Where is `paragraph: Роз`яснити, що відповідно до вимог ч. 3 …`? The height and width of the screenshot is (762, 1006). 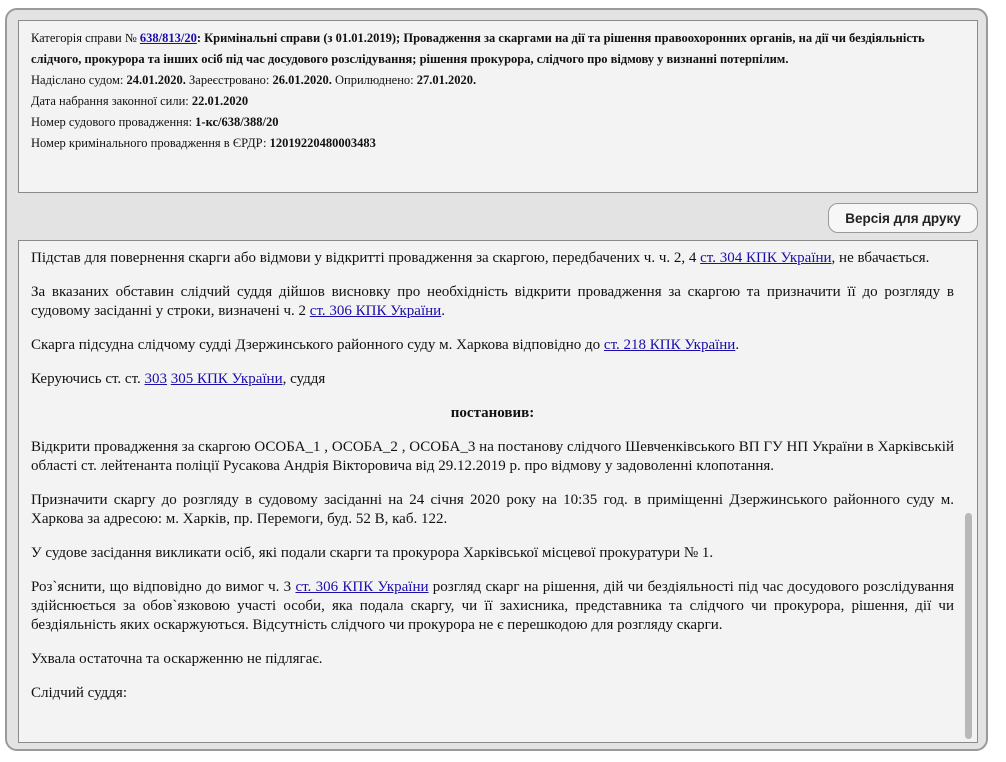 paragraph: Роз`яснити, що відповідно до вимог ч. 3 … is located at coordinates (492, 606).